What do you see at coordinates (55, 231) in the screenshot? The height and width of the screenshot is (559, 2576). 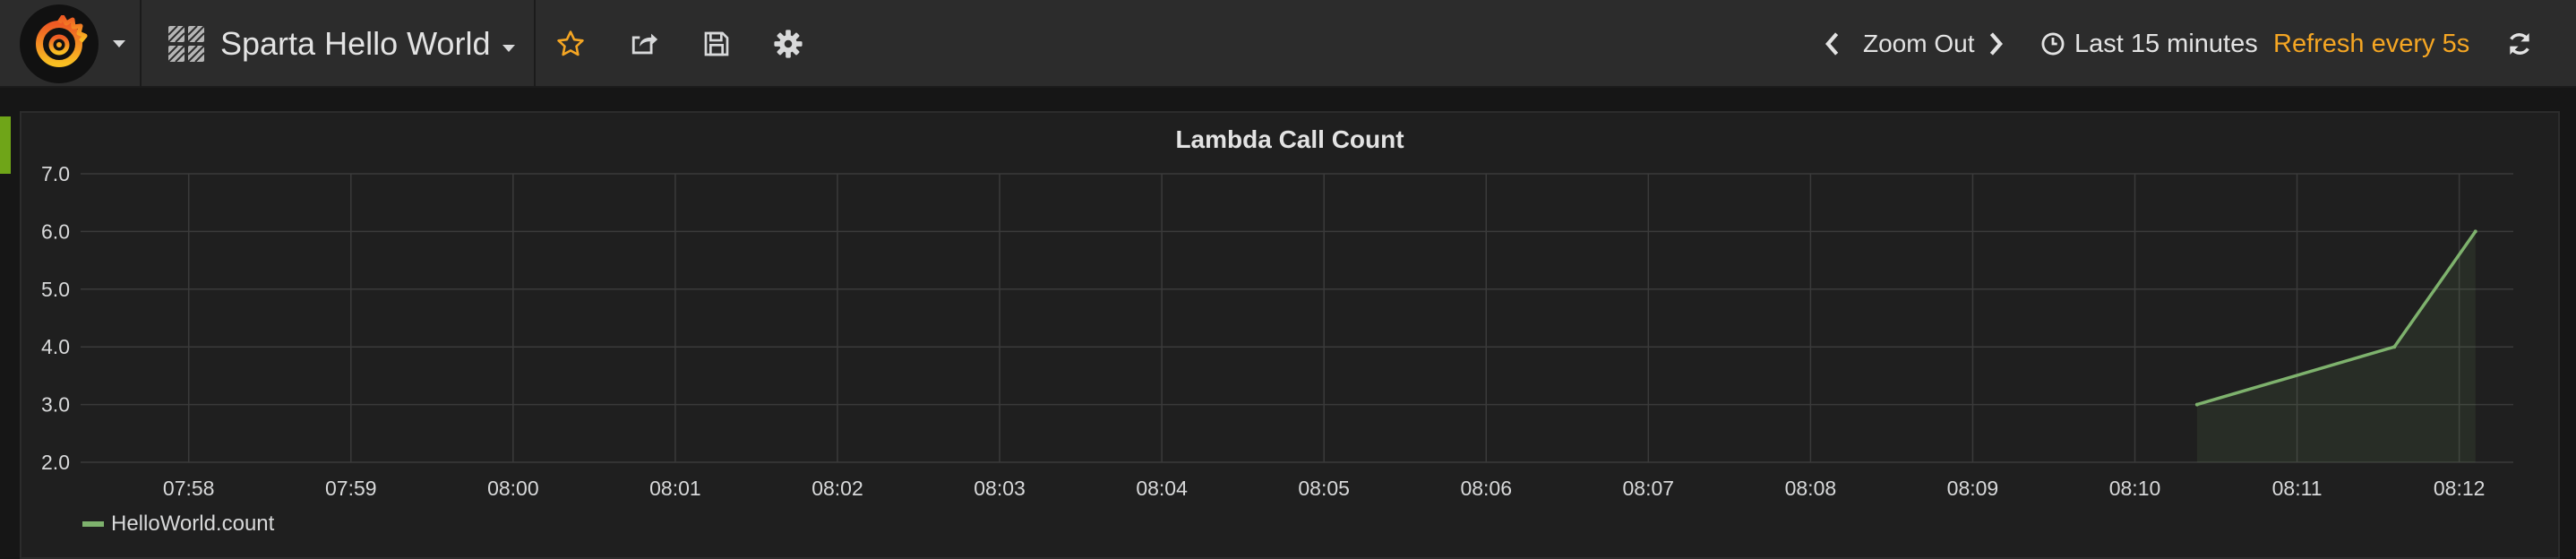 I see `y-tick-label: 6.0` at bounding box center [55, 231].